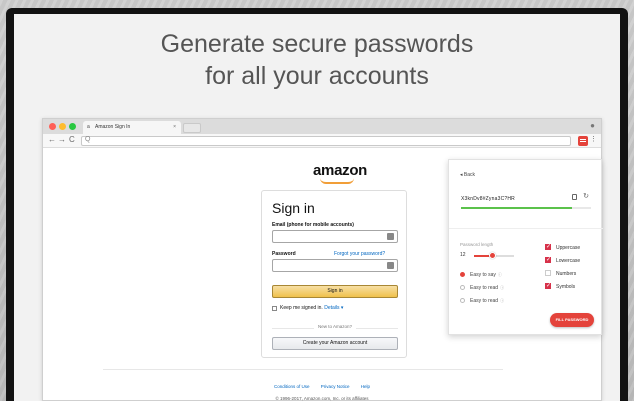 This screenshot has height=401, width=634. Describe the element at coordinates (340, 170) in the screenshot. I see `amazon-logo: amazon` at that location.